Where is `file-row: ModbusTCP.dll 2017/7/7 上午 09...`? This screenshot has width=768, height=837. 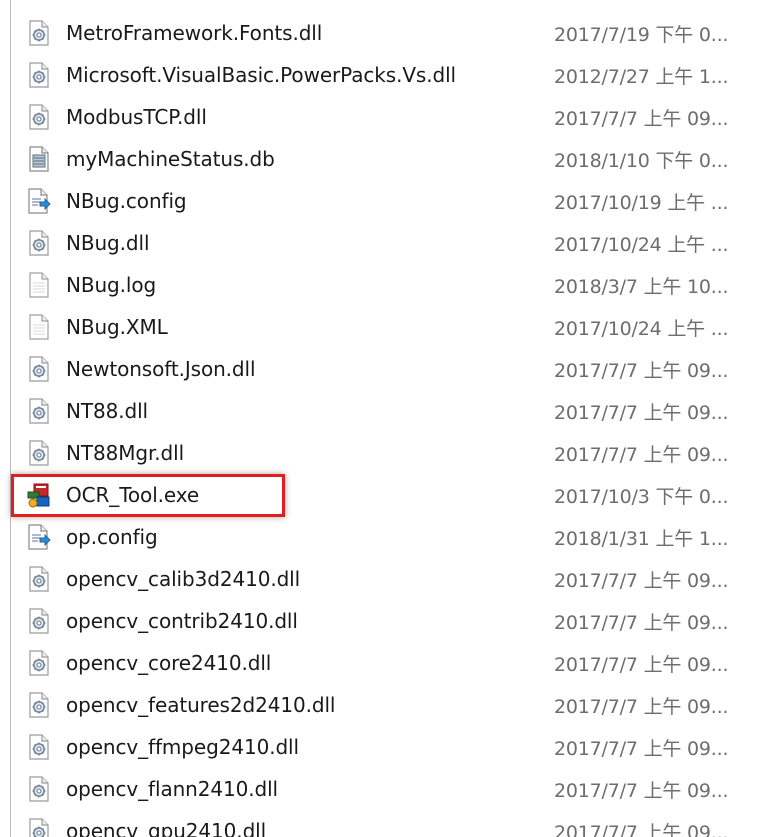
file-row: ModbusTCP.dll 2017/7/7 上午 09... is located at coordinates (396, 117).